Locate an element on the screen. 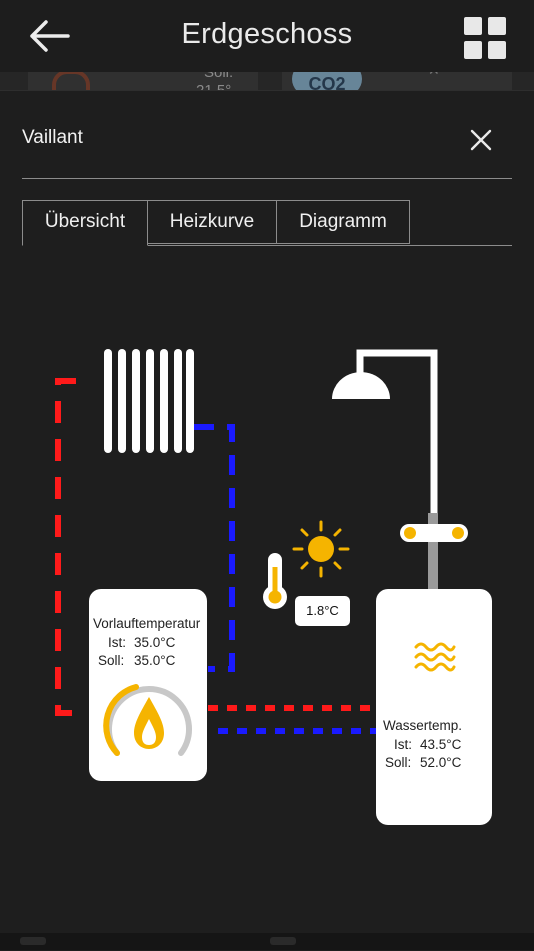  return-line is located at coordinates (286, 579).